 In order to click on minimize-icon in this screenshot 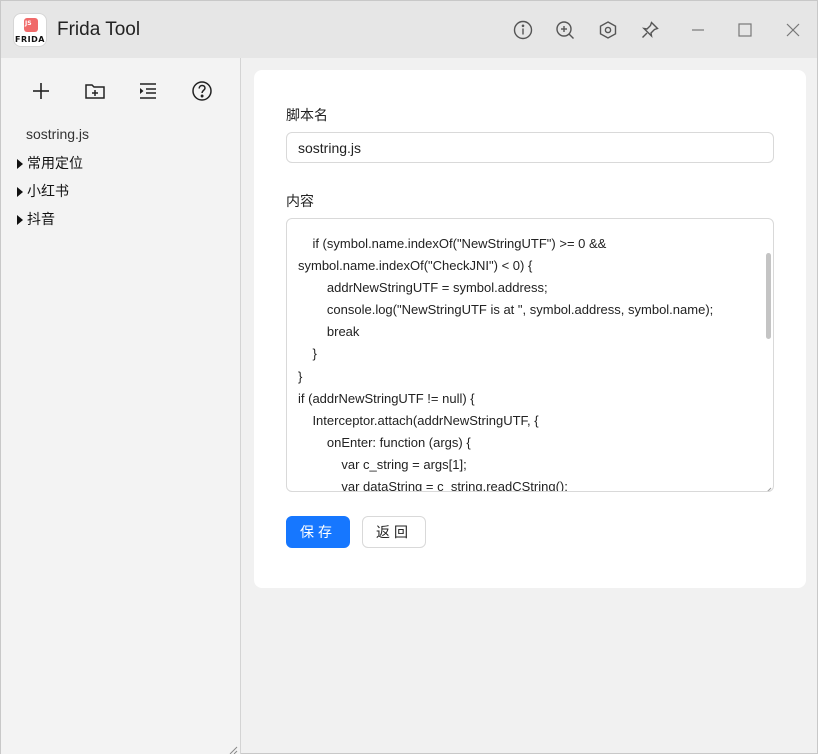, I will do `click(698, 30)`.